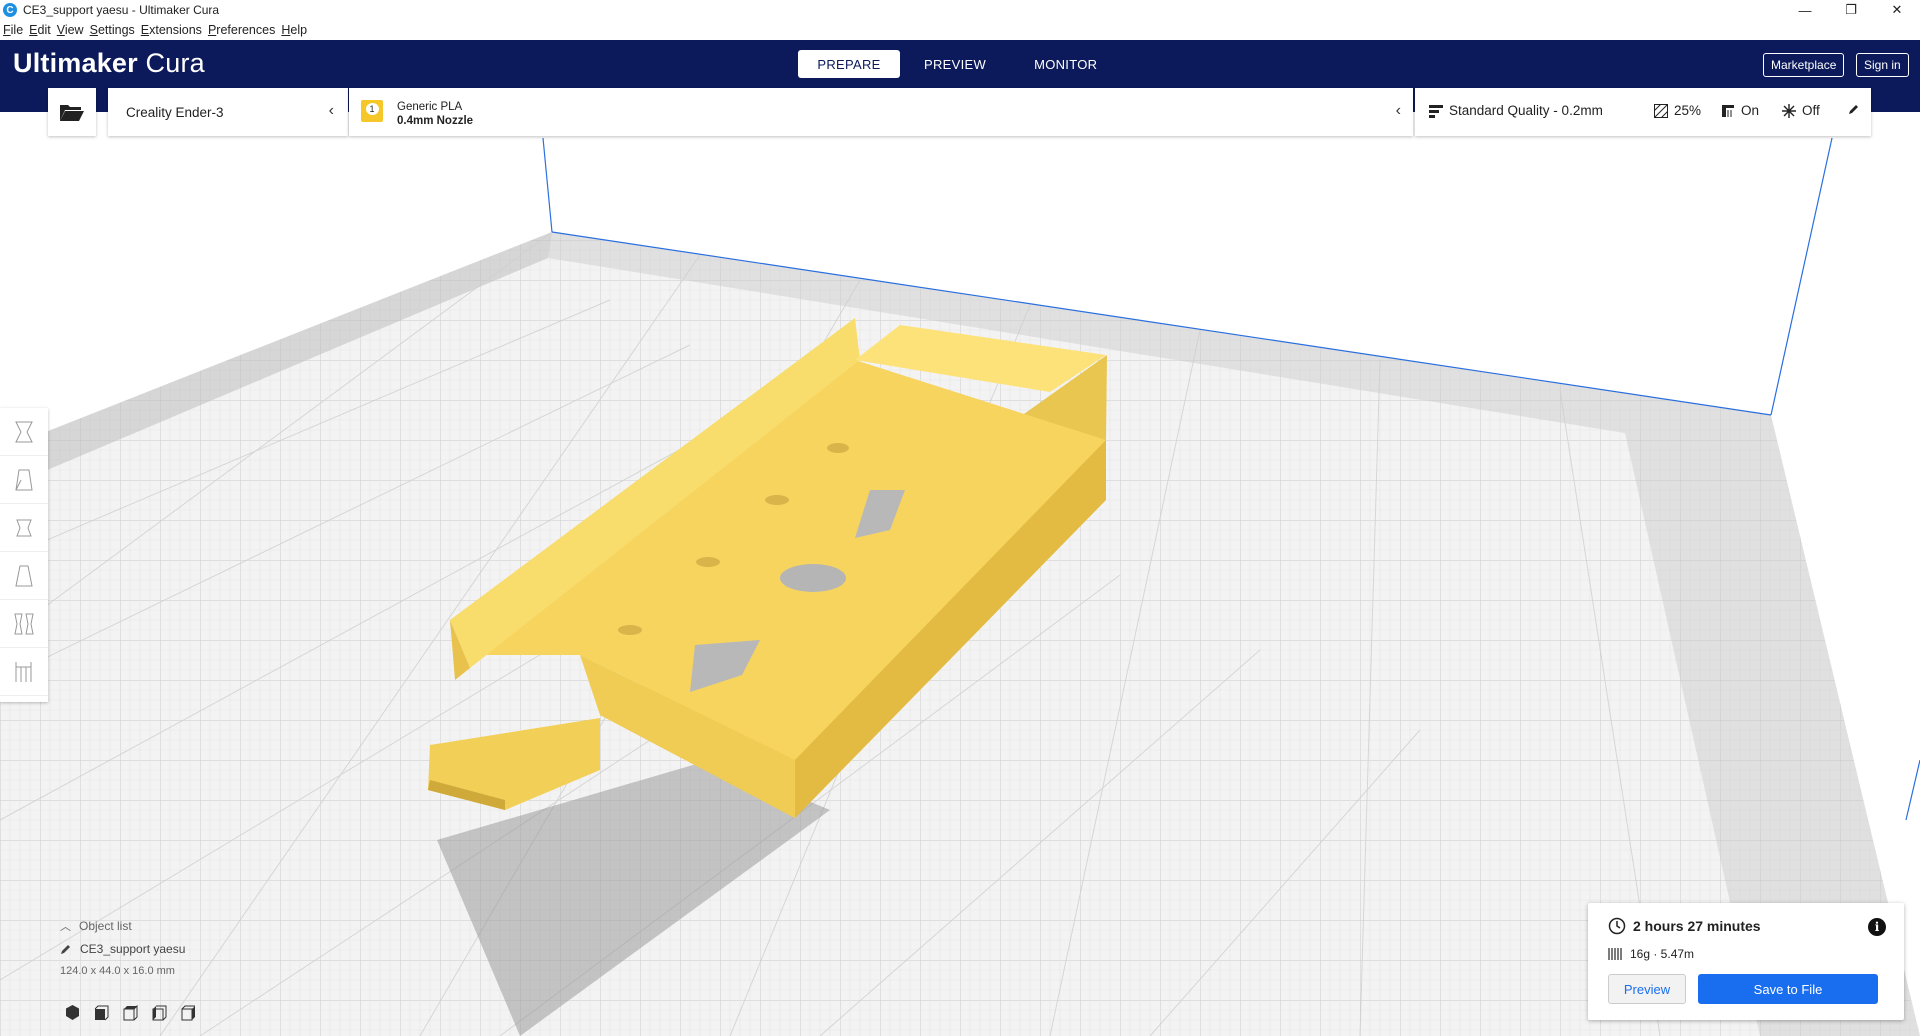 The image size is (1920, 1036). Describe the element at coordinates (70, 30) in the screenshot. I see `menu-view: View` at that location.